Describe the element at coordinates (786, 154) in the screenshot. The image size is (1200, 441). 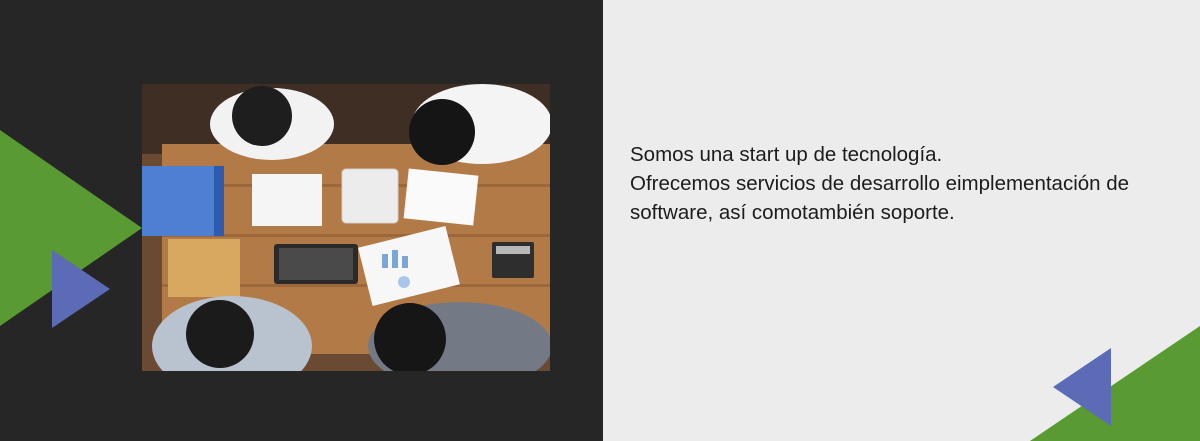
I see `description-line-1: Somos una start up de tecnología.` at that location.